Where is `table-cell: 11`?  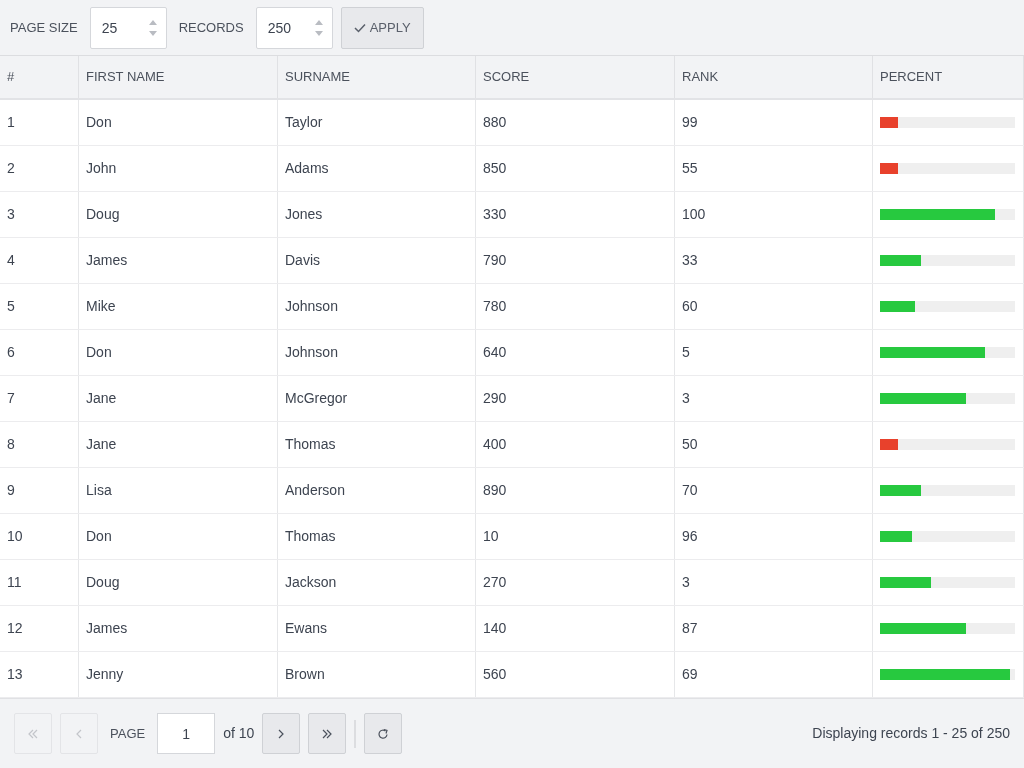 table-cell: 11 is located at coordinates (39, 582).